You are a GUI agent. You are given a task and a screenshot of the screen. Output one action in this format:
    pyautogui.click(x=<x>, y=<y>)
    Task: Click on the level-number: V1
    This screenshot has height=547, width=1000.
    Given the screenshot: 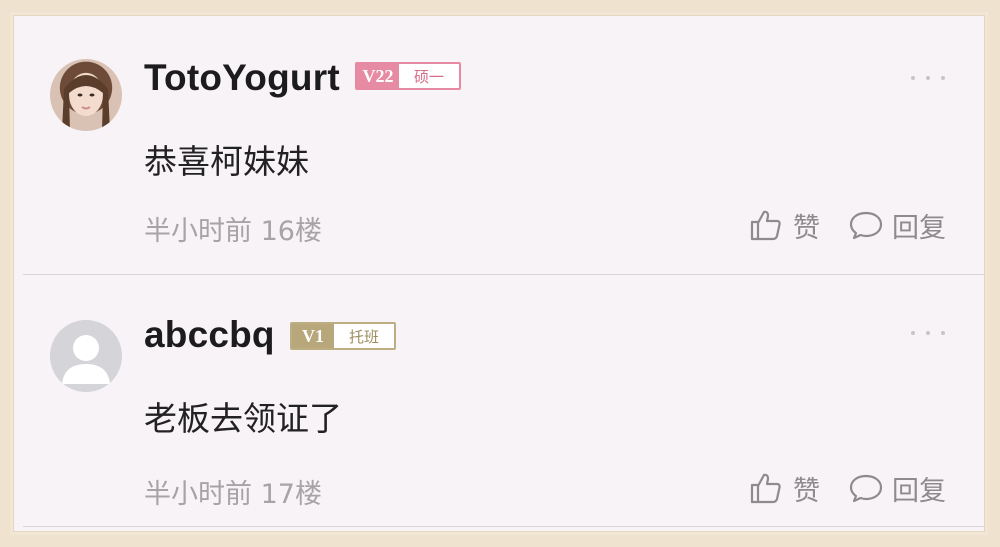 What is the action you would take?
    pyautogui.click(x=313, y=336)
    